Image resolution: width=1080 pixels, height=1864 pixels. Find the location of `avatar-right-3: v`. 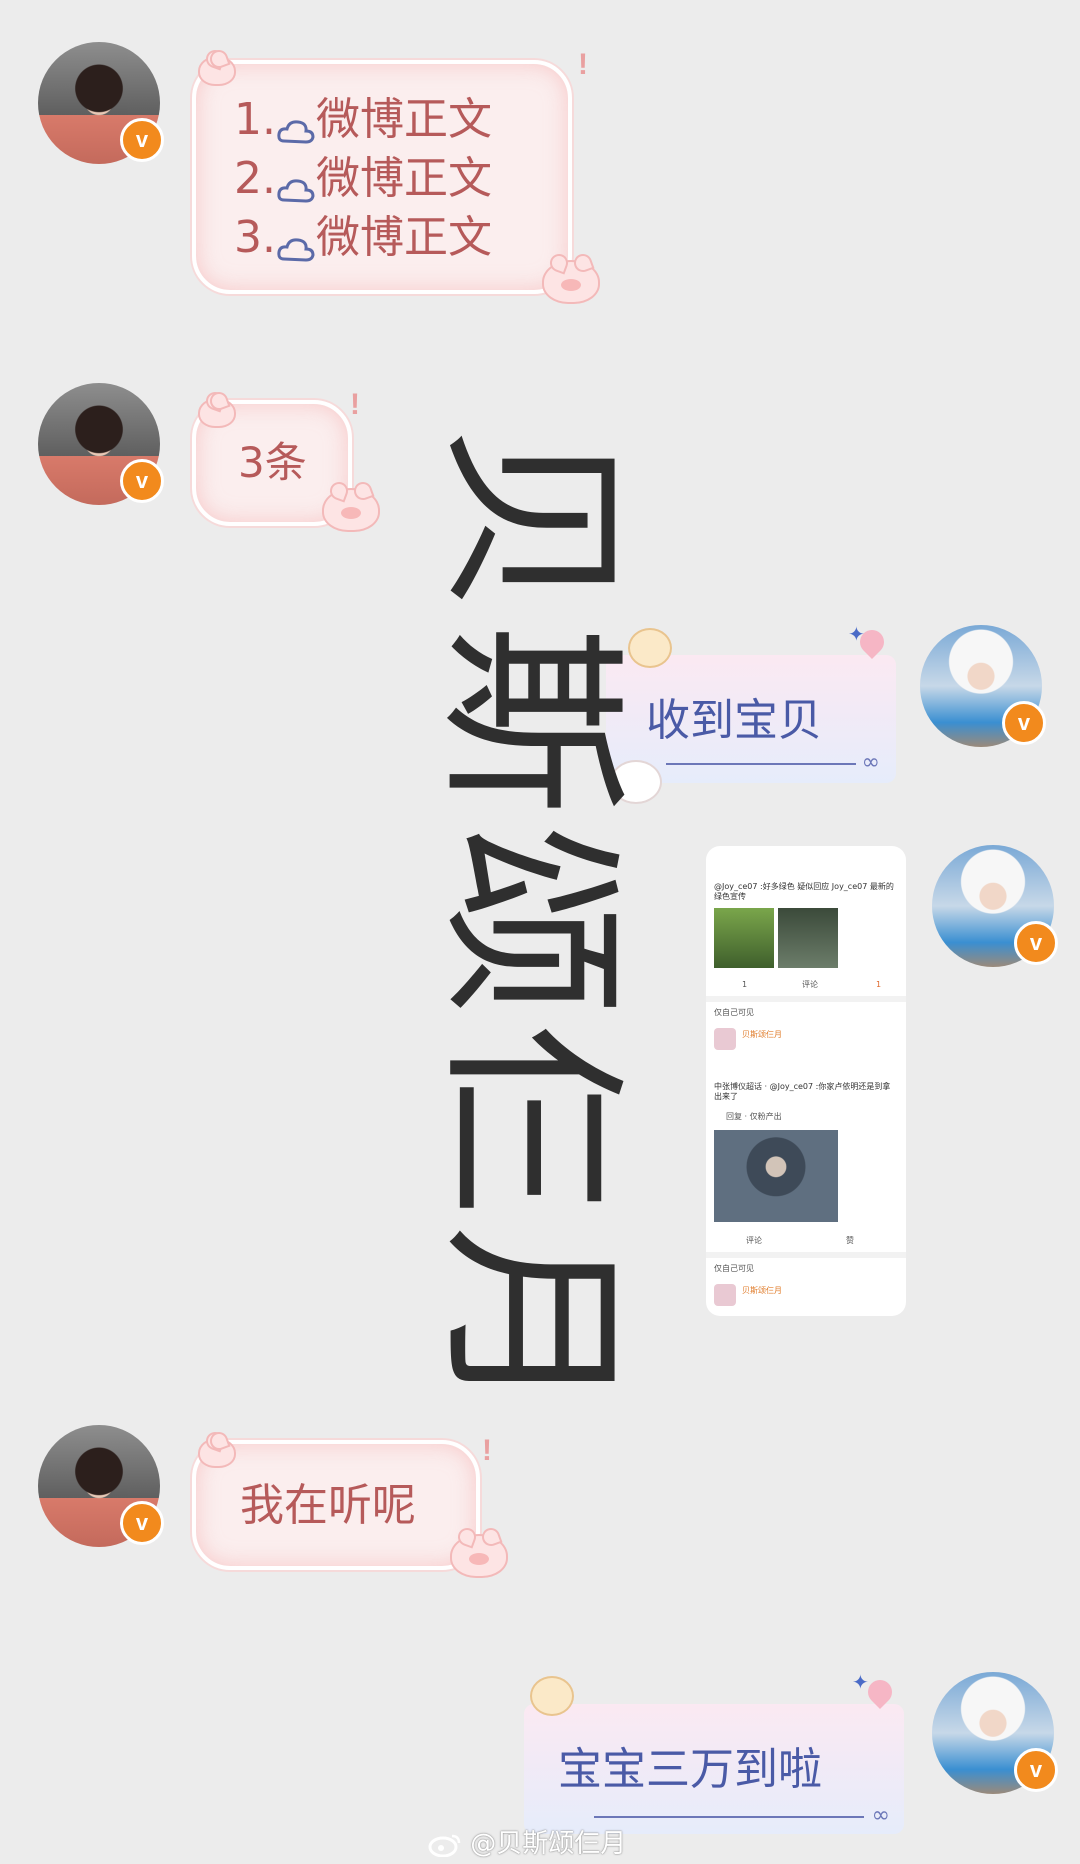

avatar-right-3: v is located at coordinates (995, 1733).